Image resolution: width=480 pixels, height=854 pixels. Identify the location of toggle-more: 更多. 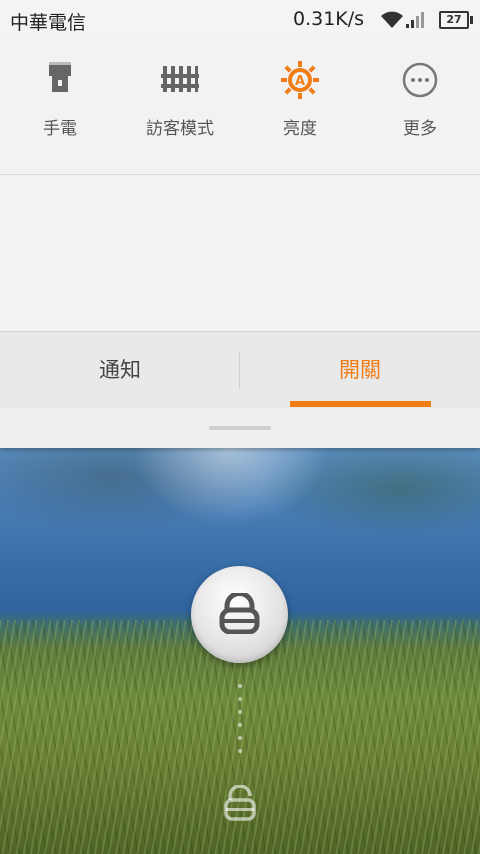
(420, 99).